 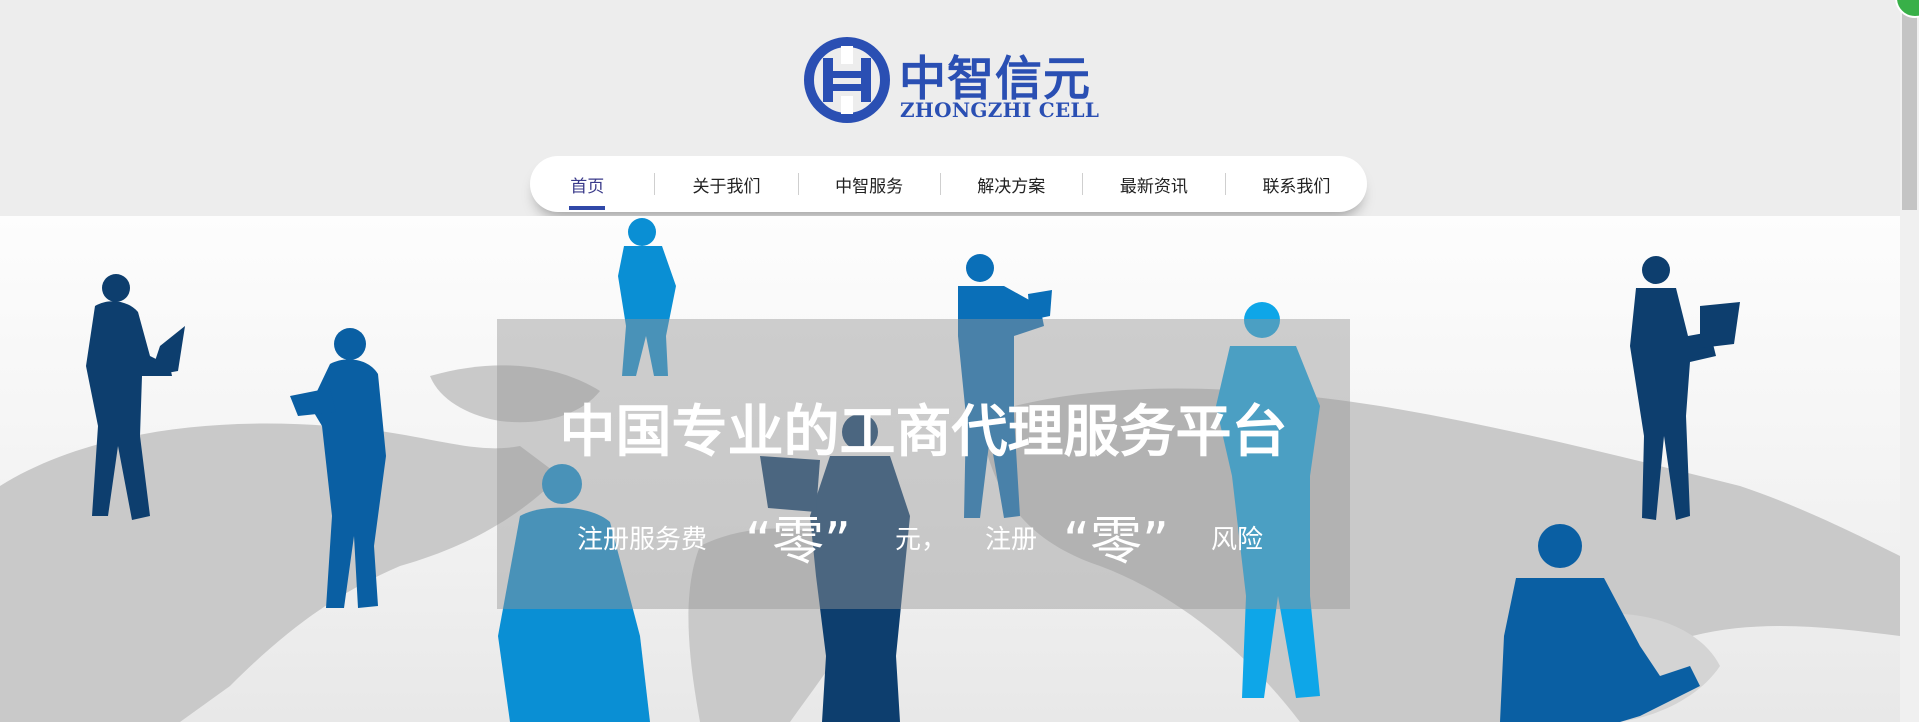 I want to click on page-scrollbar, so click(x=1909, y=361).